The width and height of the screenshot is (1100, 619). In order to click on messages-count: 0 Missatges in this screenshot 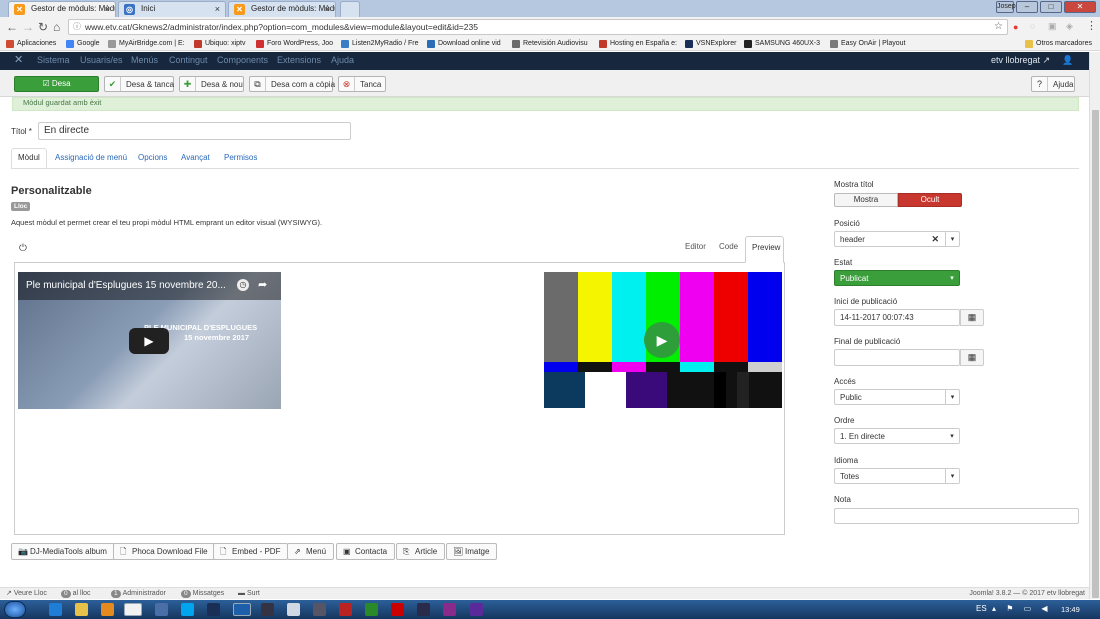, I will do `click(202, 593)`.